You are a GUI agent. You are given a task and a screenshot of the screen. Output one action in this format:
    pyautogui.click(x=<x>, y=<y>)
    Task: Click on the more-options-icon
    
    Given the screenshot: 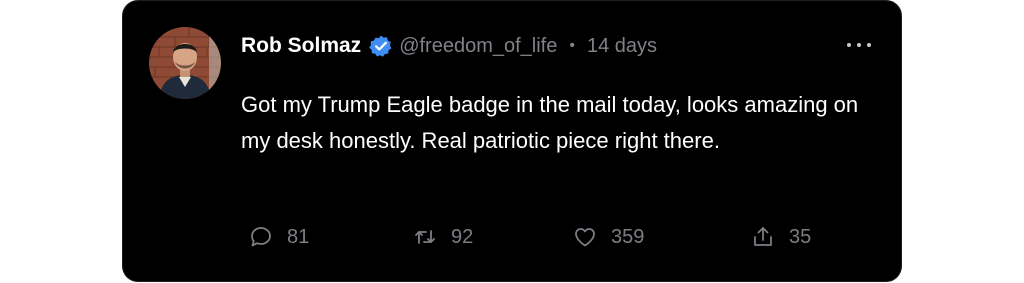 What is the action you would take?
    pyautogui.click(x=859, y=45)
    